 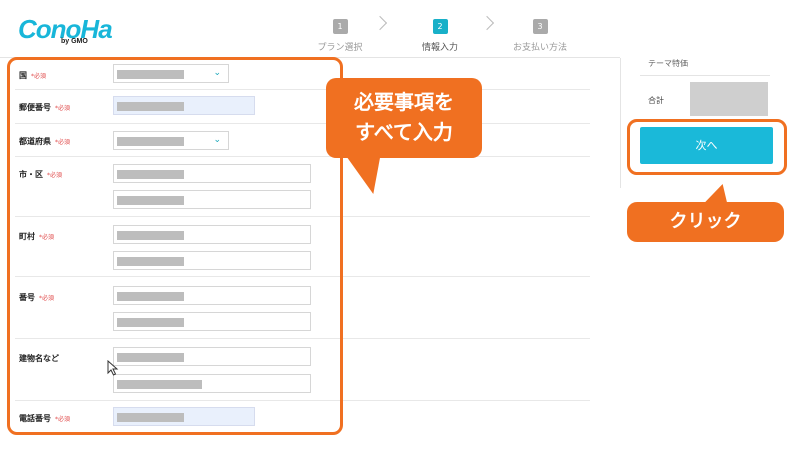 I want to click on chevron-right-icon, so click(x=487, y=23).